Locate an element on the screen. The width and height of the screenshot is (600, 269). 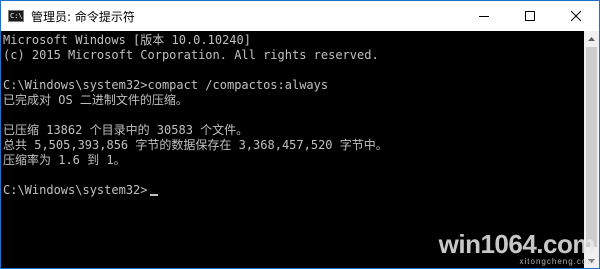
minimize-button is located at coordinates (484, 16).